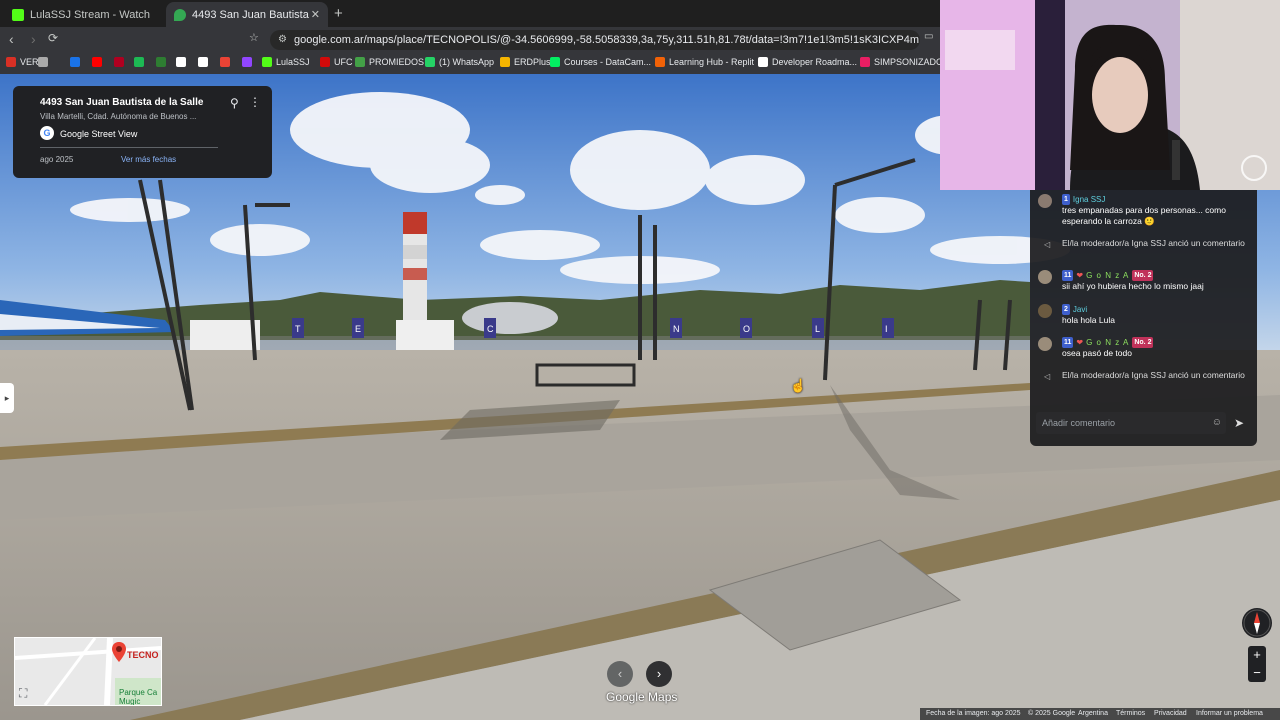  What do you see at coordinates (1093, 713) in the screenshot?
I see `country-link: Argentina` at bounding box center [1093, 713].